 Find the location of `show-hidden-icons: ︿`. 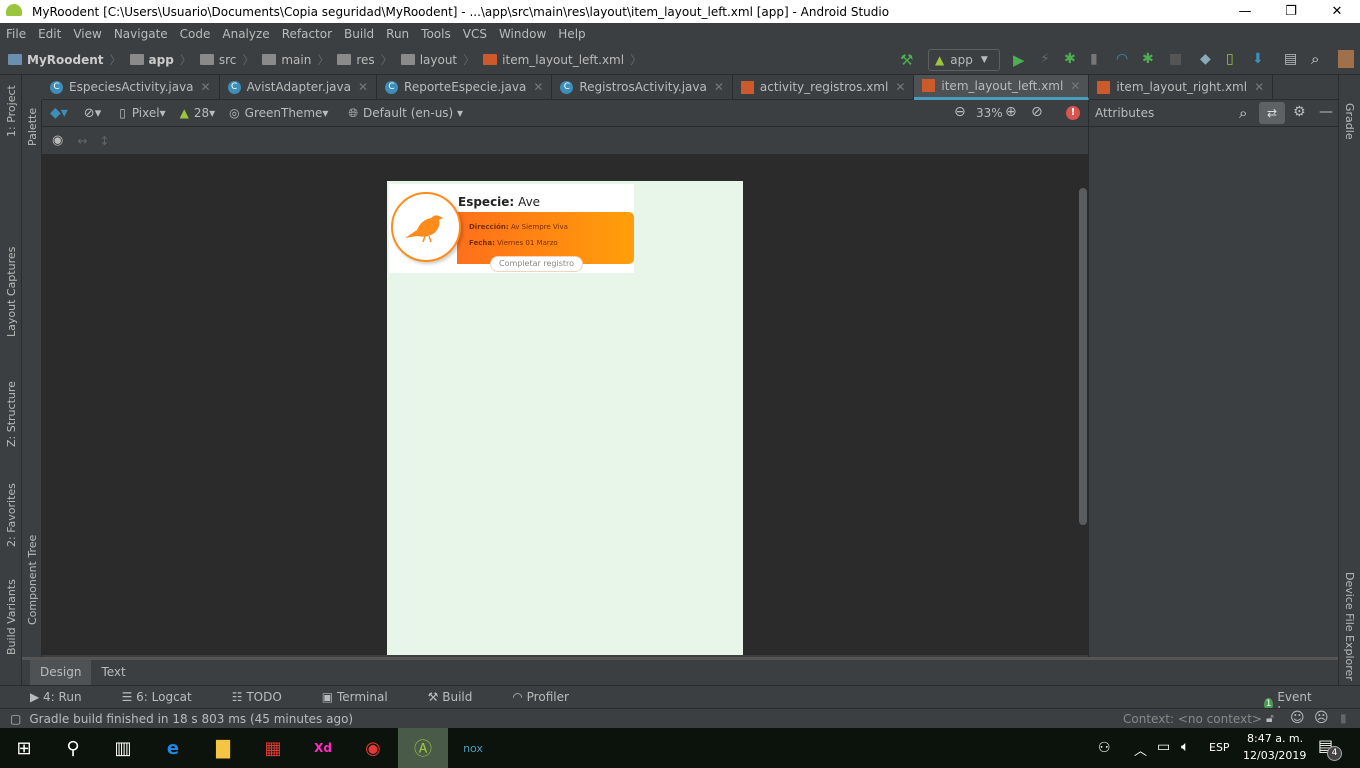

show-hidden-icons: ︿ is located at coordinates (1140, 749).